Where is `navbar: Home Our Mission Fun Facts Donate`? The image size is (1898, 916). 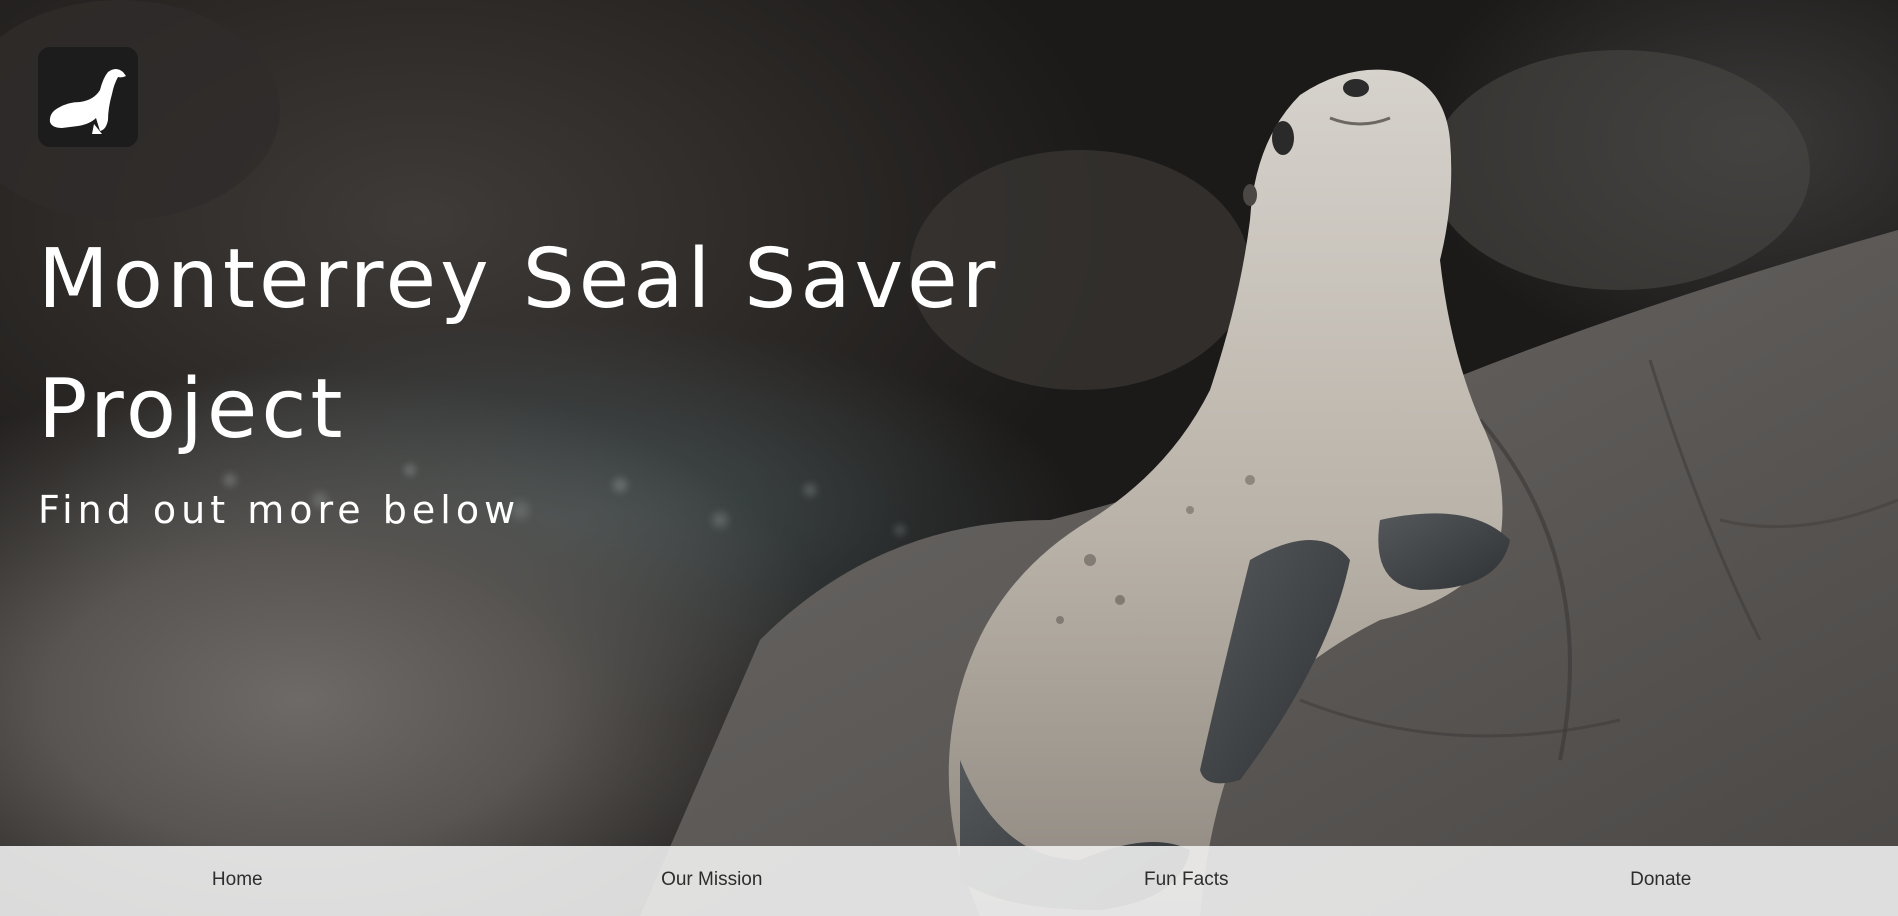
navbar: Home Our Mission Fun Facts Donate is located at coordinates (949, 881).